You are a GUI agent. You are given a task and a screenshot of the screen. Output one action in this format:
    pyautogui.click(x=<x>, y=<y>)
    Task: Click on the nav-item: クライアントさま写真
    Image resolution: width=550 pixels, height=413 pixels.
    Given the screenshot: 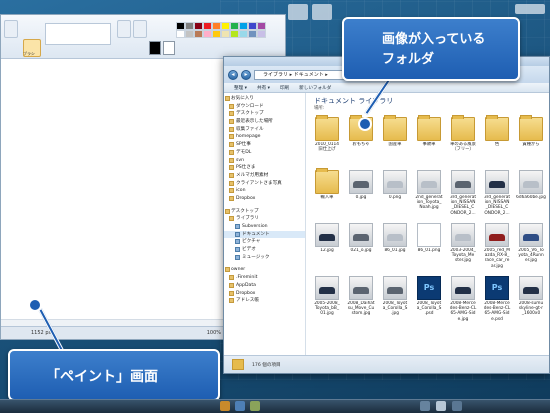 What is the action you would take?
    pyautogui.click(x=264, y=184)
    